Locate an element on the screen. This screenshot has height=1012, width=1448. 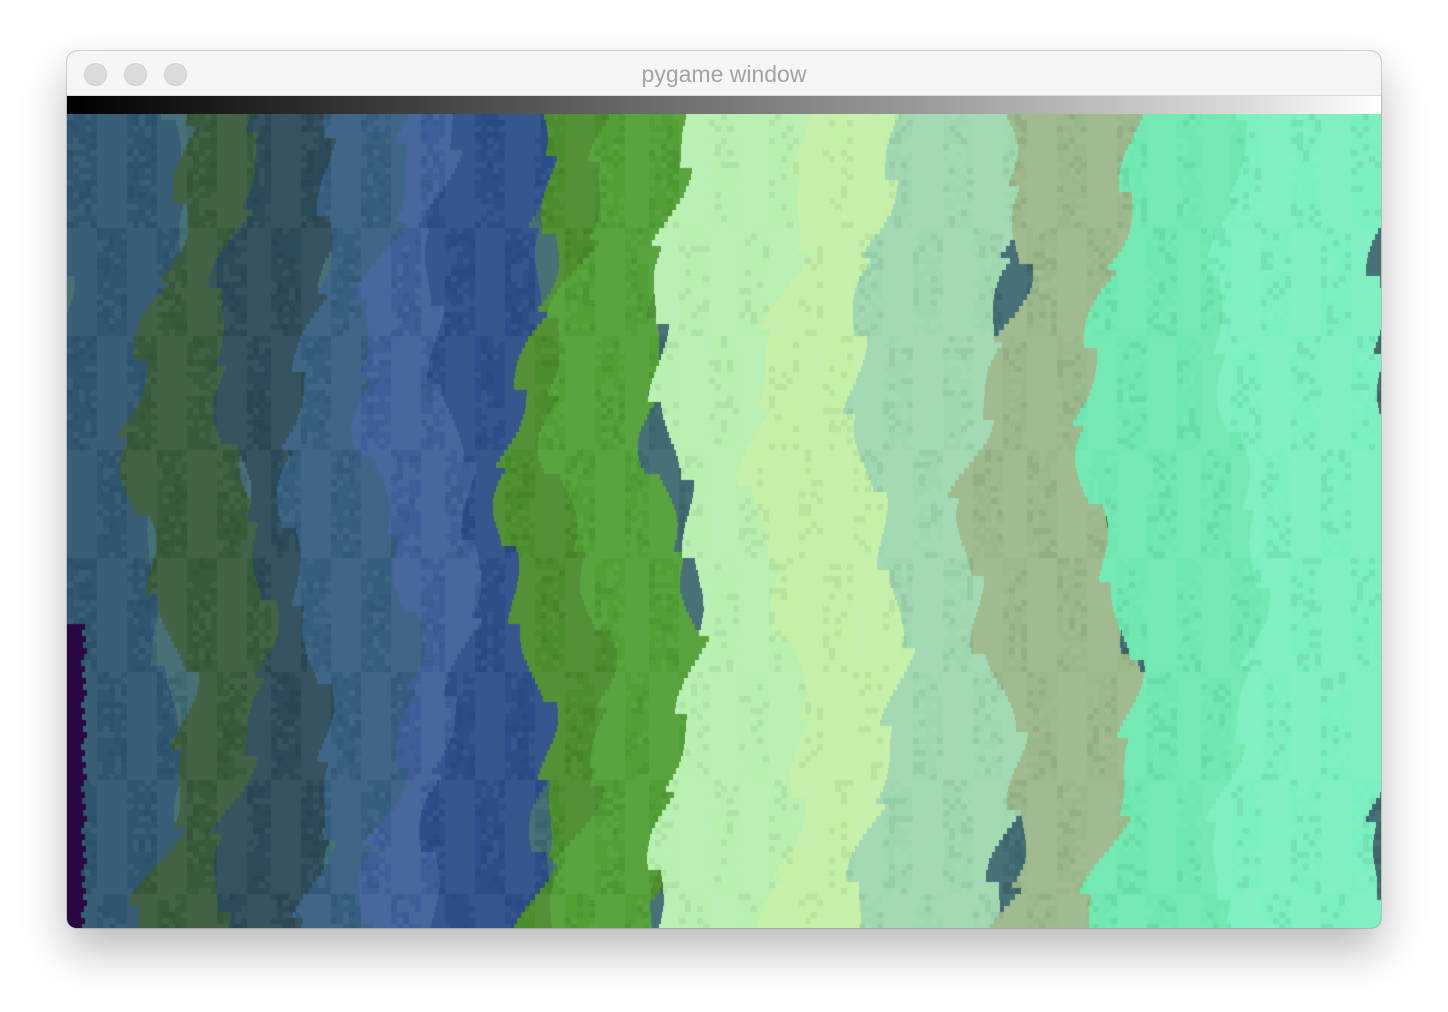
grayscale-gradient-bar is located at coordinates (724, 105).